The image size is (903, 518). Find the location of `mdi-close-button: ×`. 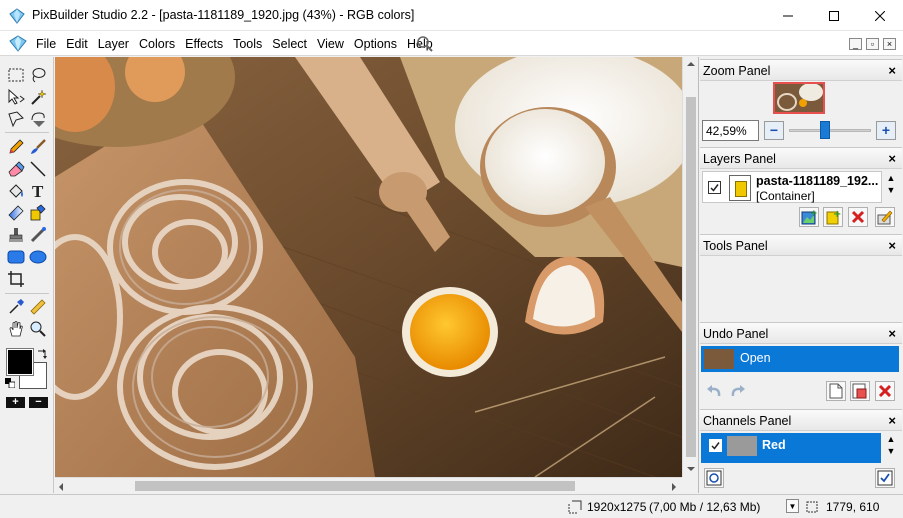

mdi-close-button: × is located at coordinates (889, 44).